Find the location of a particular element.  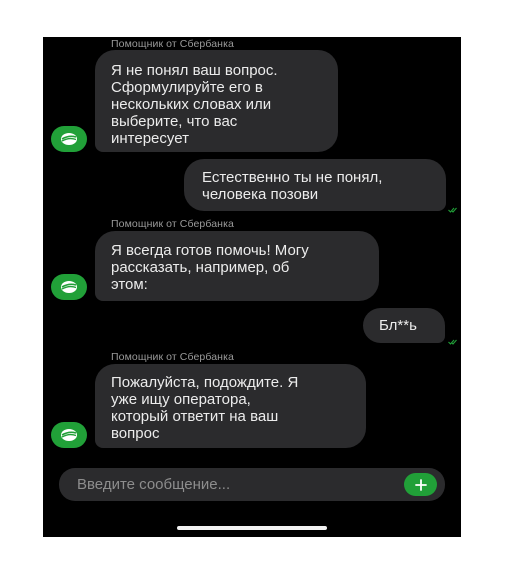

send-button is located at coordinates (420, 484).